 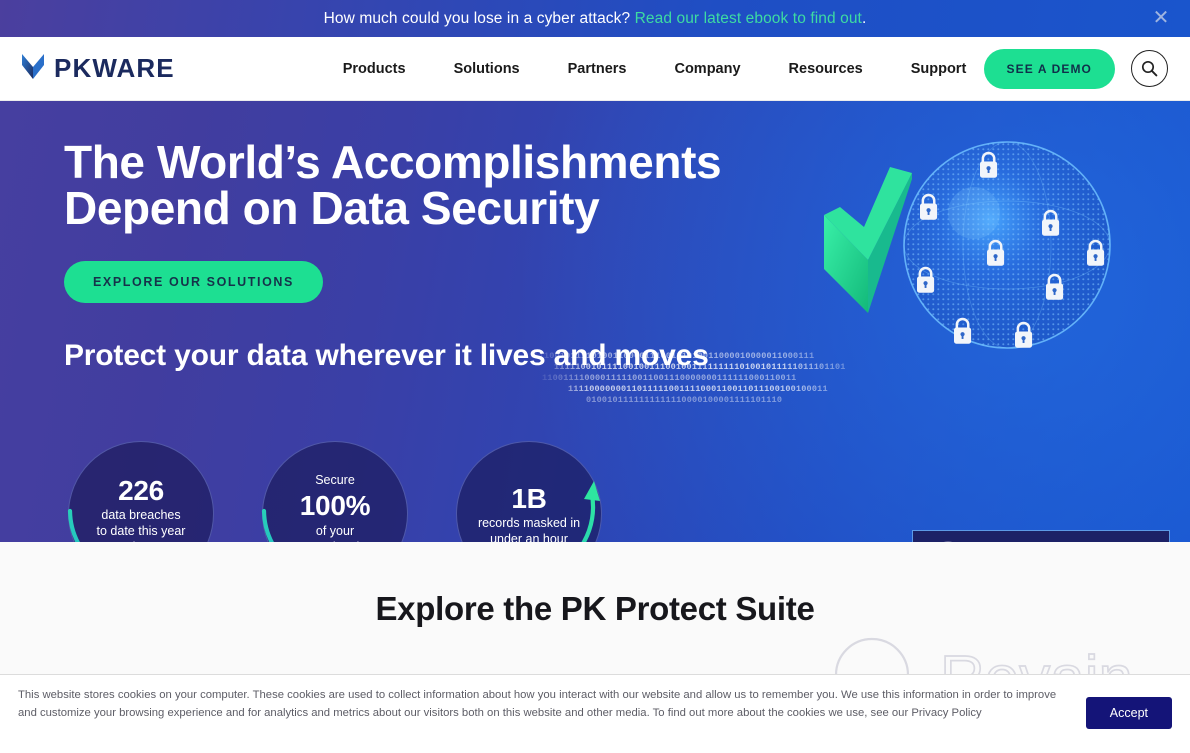 I want to click on close-x-icon: ✕, so click(x=1161, y=19).